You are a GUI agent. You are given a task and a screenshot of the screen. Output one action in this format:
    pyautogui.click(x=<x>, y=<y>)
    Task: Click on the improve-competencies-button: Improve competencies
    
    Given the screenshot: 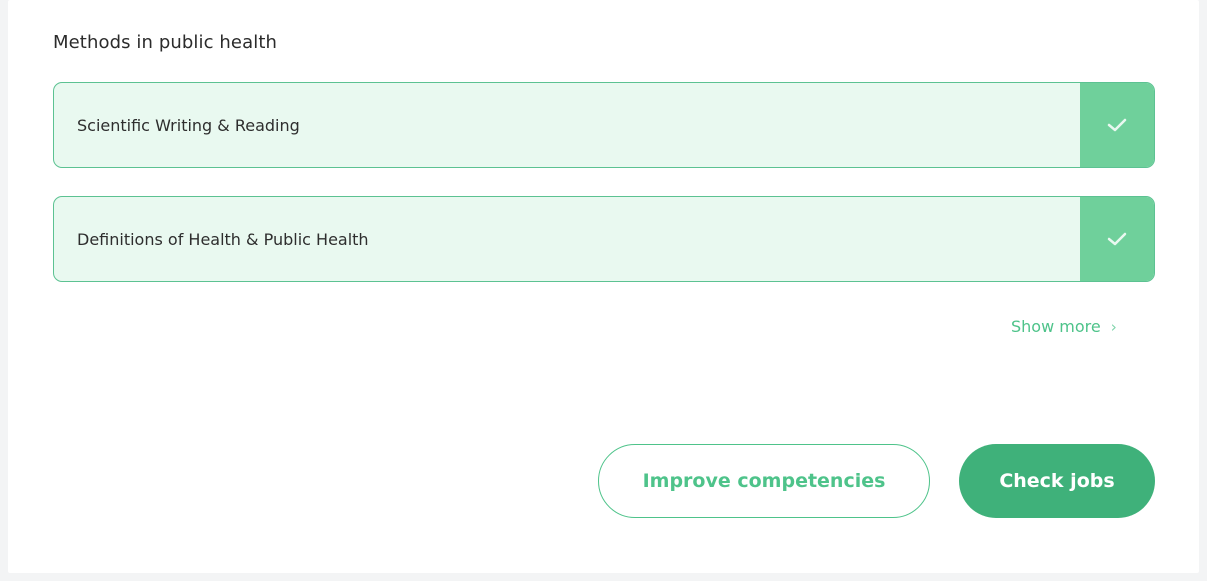 What is the action you would take?
    pyautogui.click(x=764, y=481)
    